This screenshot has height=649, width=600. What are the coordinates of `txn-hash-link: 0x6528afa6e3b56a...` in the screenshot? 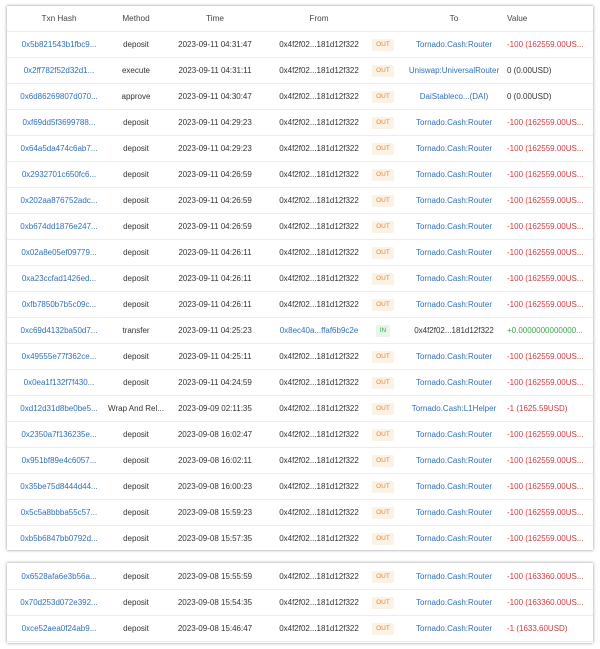 It's located at (59, 576).